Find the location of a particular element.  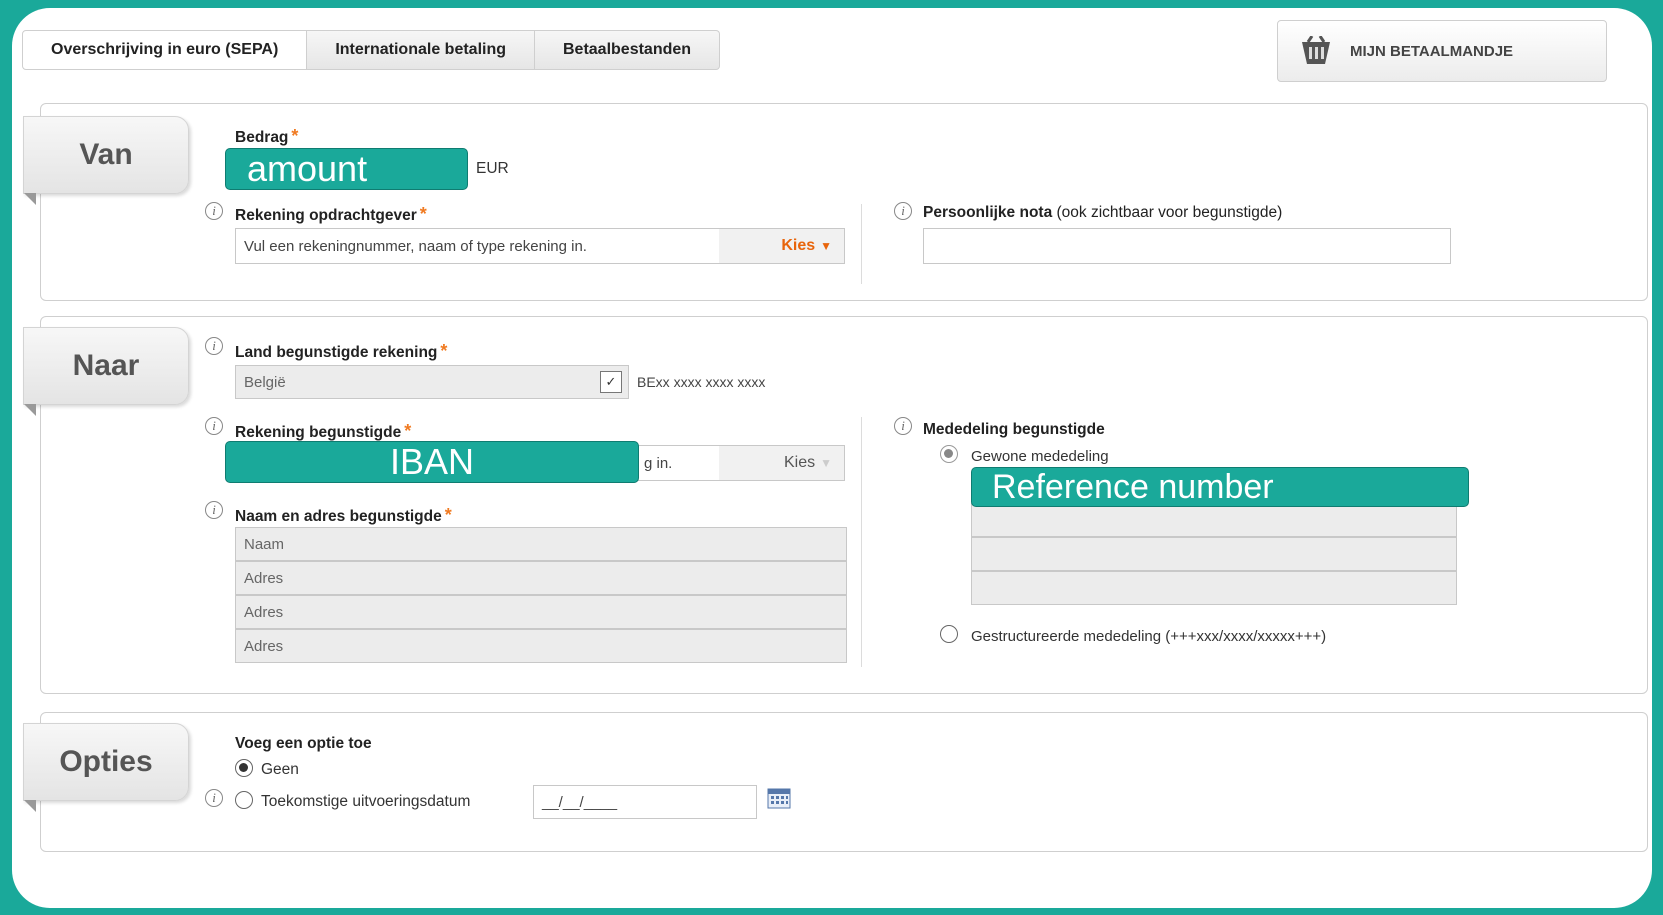

calendar-icon is located at coordinates (779, 798).